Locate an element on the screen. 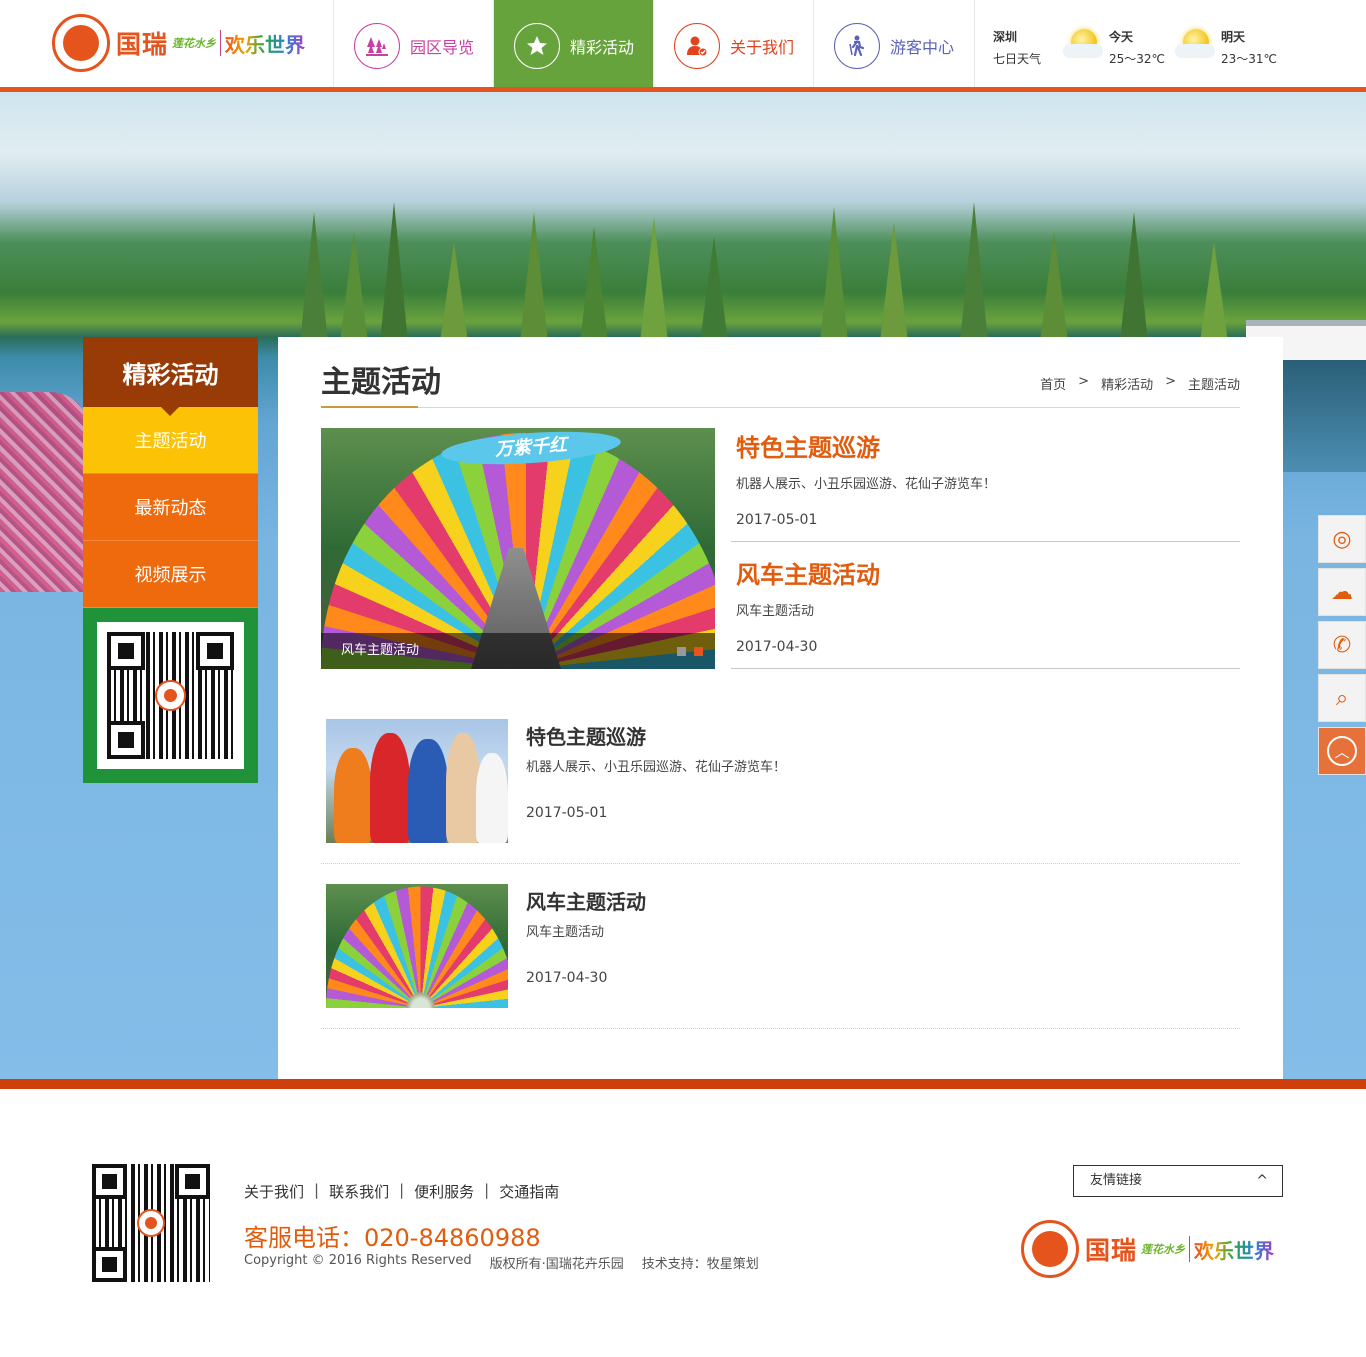 Image resolution: width=1366 pixels, height=1357 pixels. footer-qr-code-icon is located at coordinates (151, 1223).